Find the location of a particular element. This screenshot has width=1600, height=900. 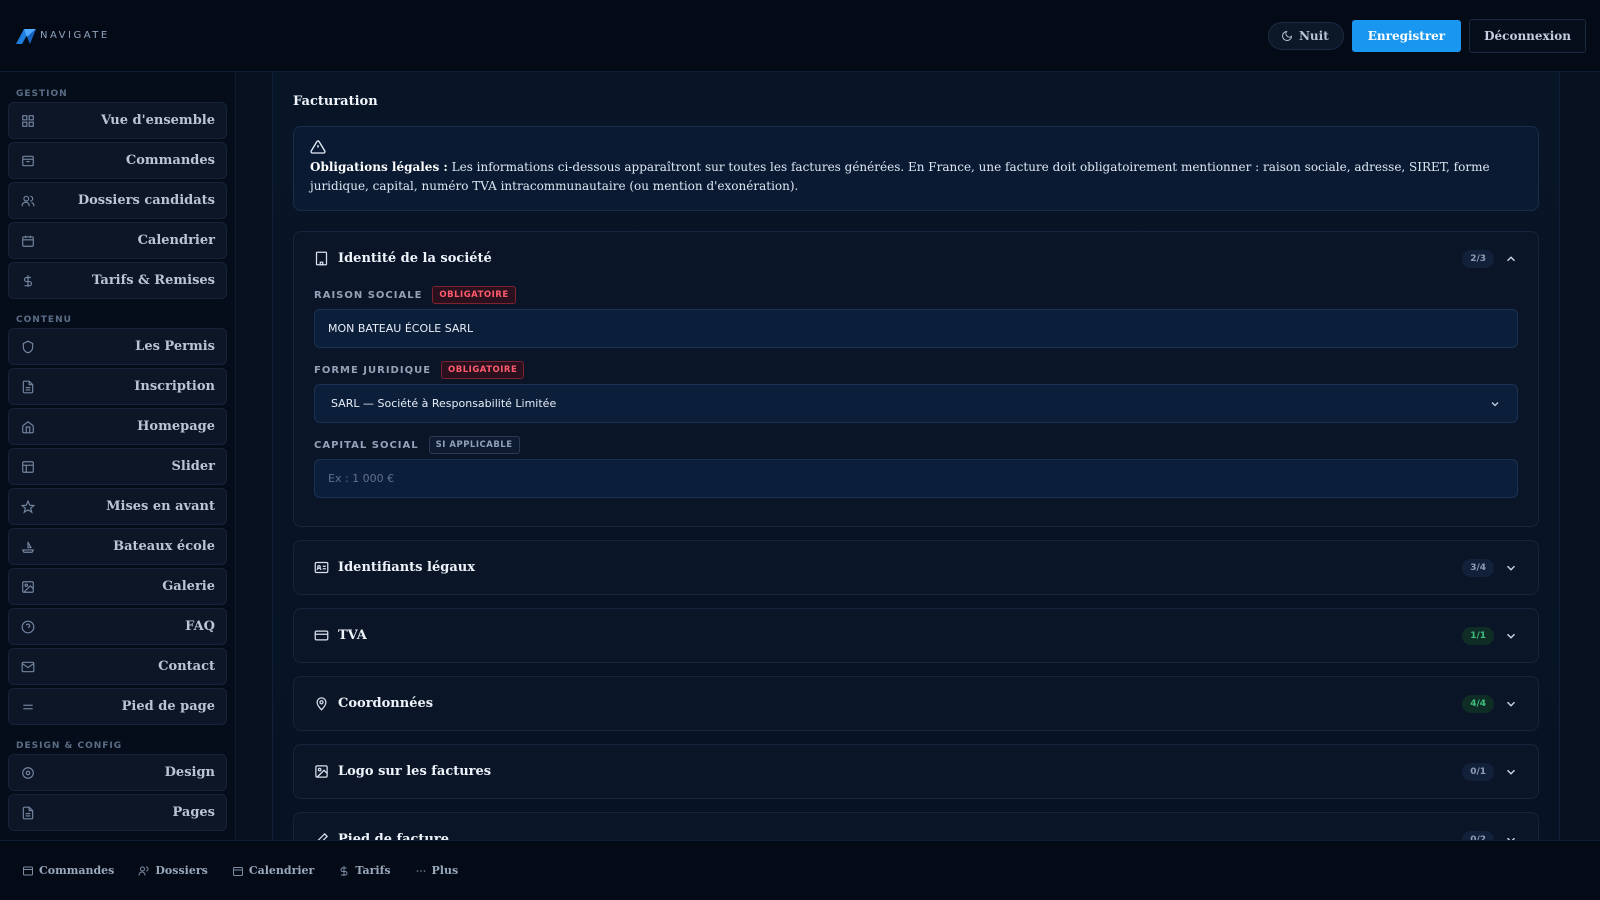

star-icon is located at coordinates (28, 506).